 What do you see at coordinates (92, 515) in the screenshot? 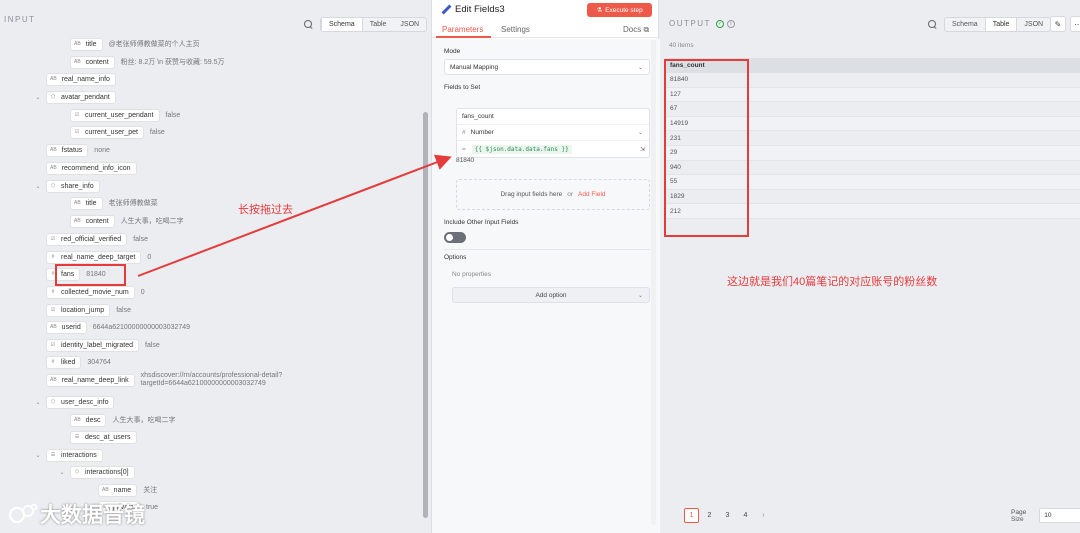
I see `watermark-text: 大数据晋镜` at bounding box center [92, 515].